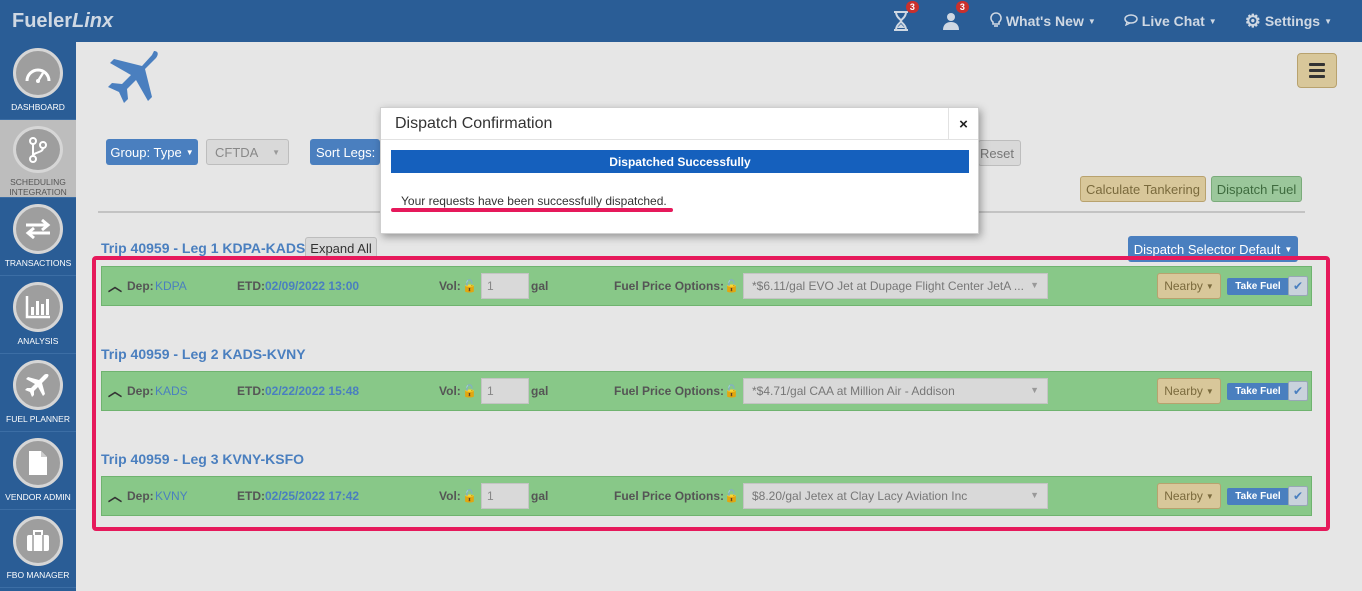 The width and height of the screenshot is (1362, 591). I want to click on sidebar-item-vendor-admin: VENDOR ADMIN, so click(38, 471).